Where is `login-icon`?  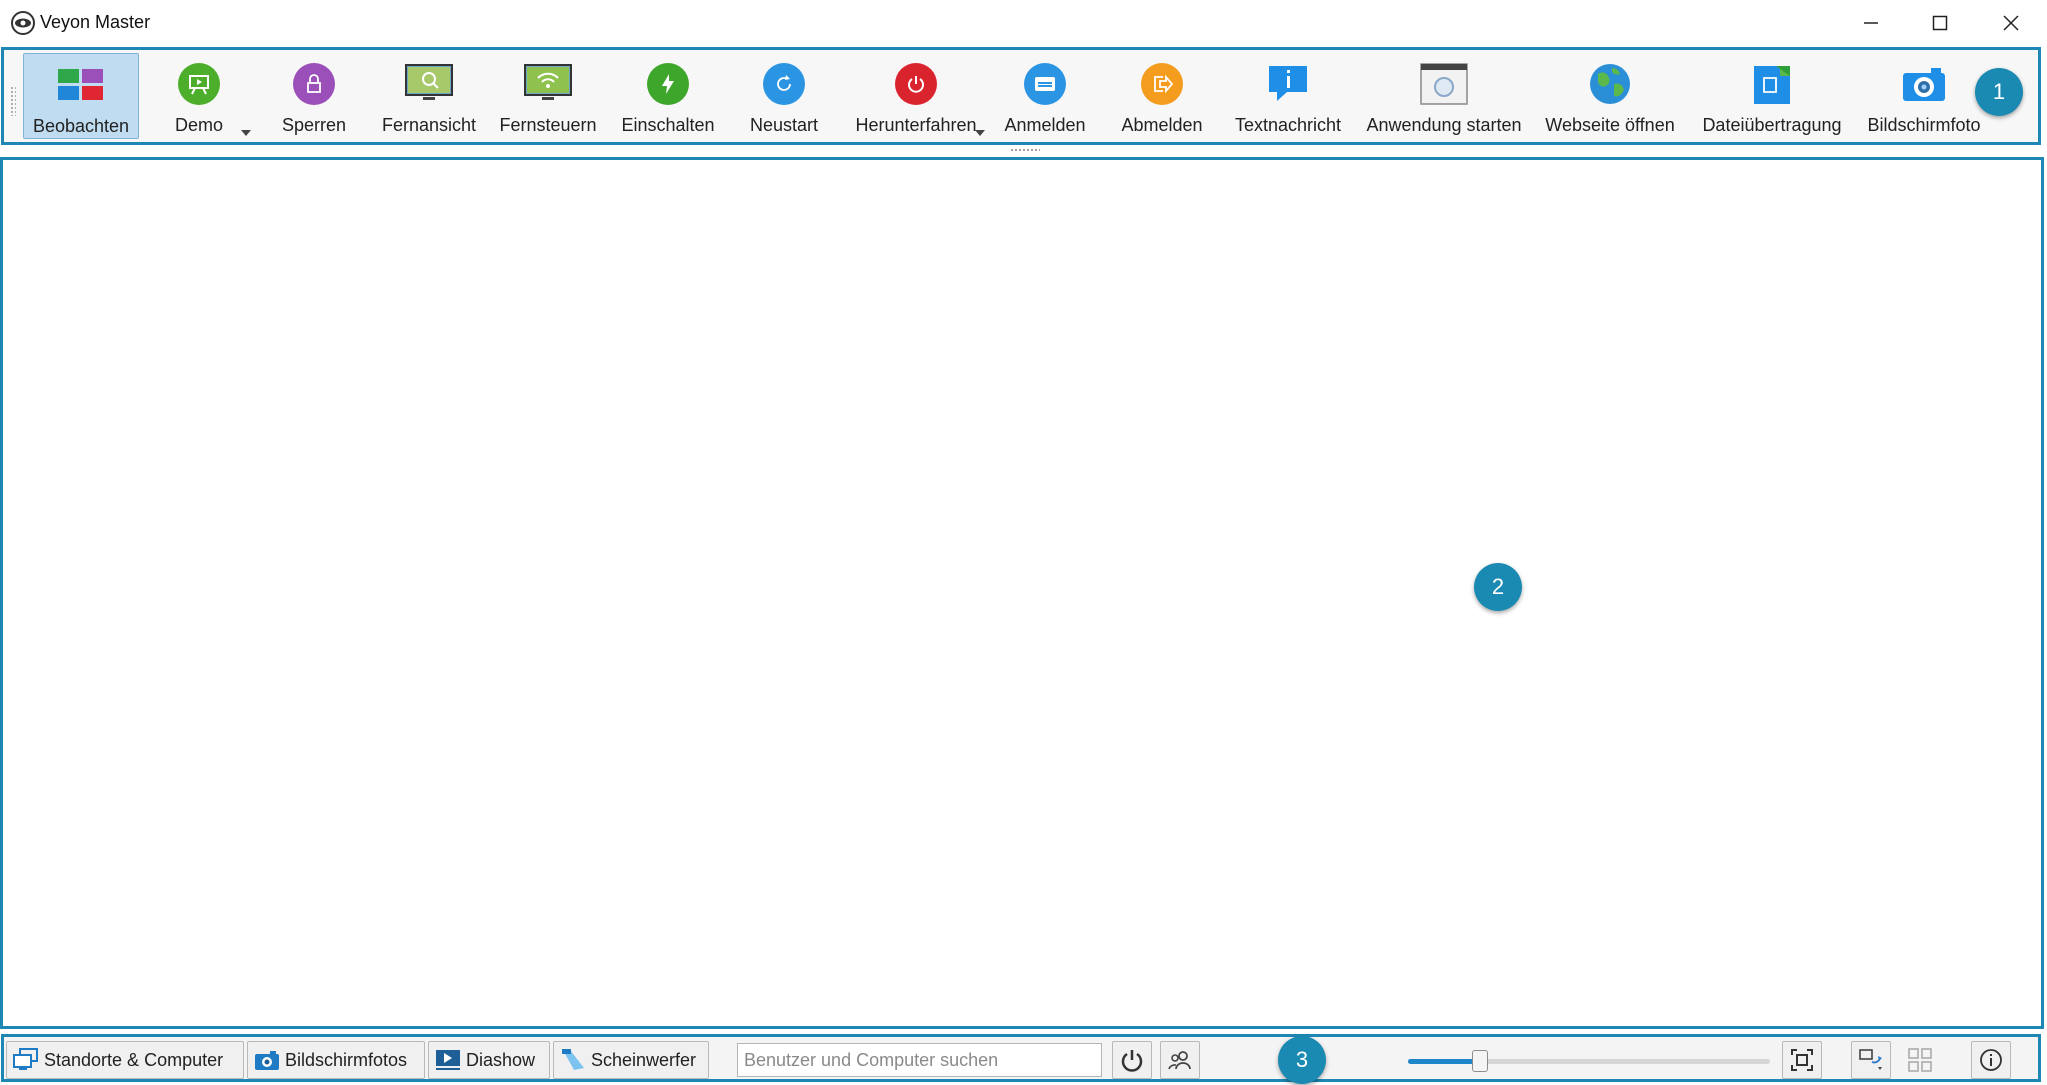 login-icon is located at coordinates (1045, 84).